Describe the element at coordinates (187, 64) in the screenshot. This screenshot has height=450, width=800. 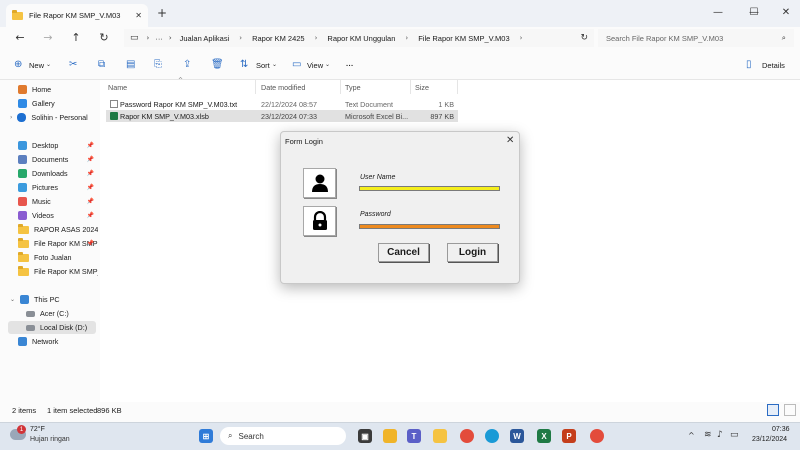
I see `share-icon: ⇪` at that location.